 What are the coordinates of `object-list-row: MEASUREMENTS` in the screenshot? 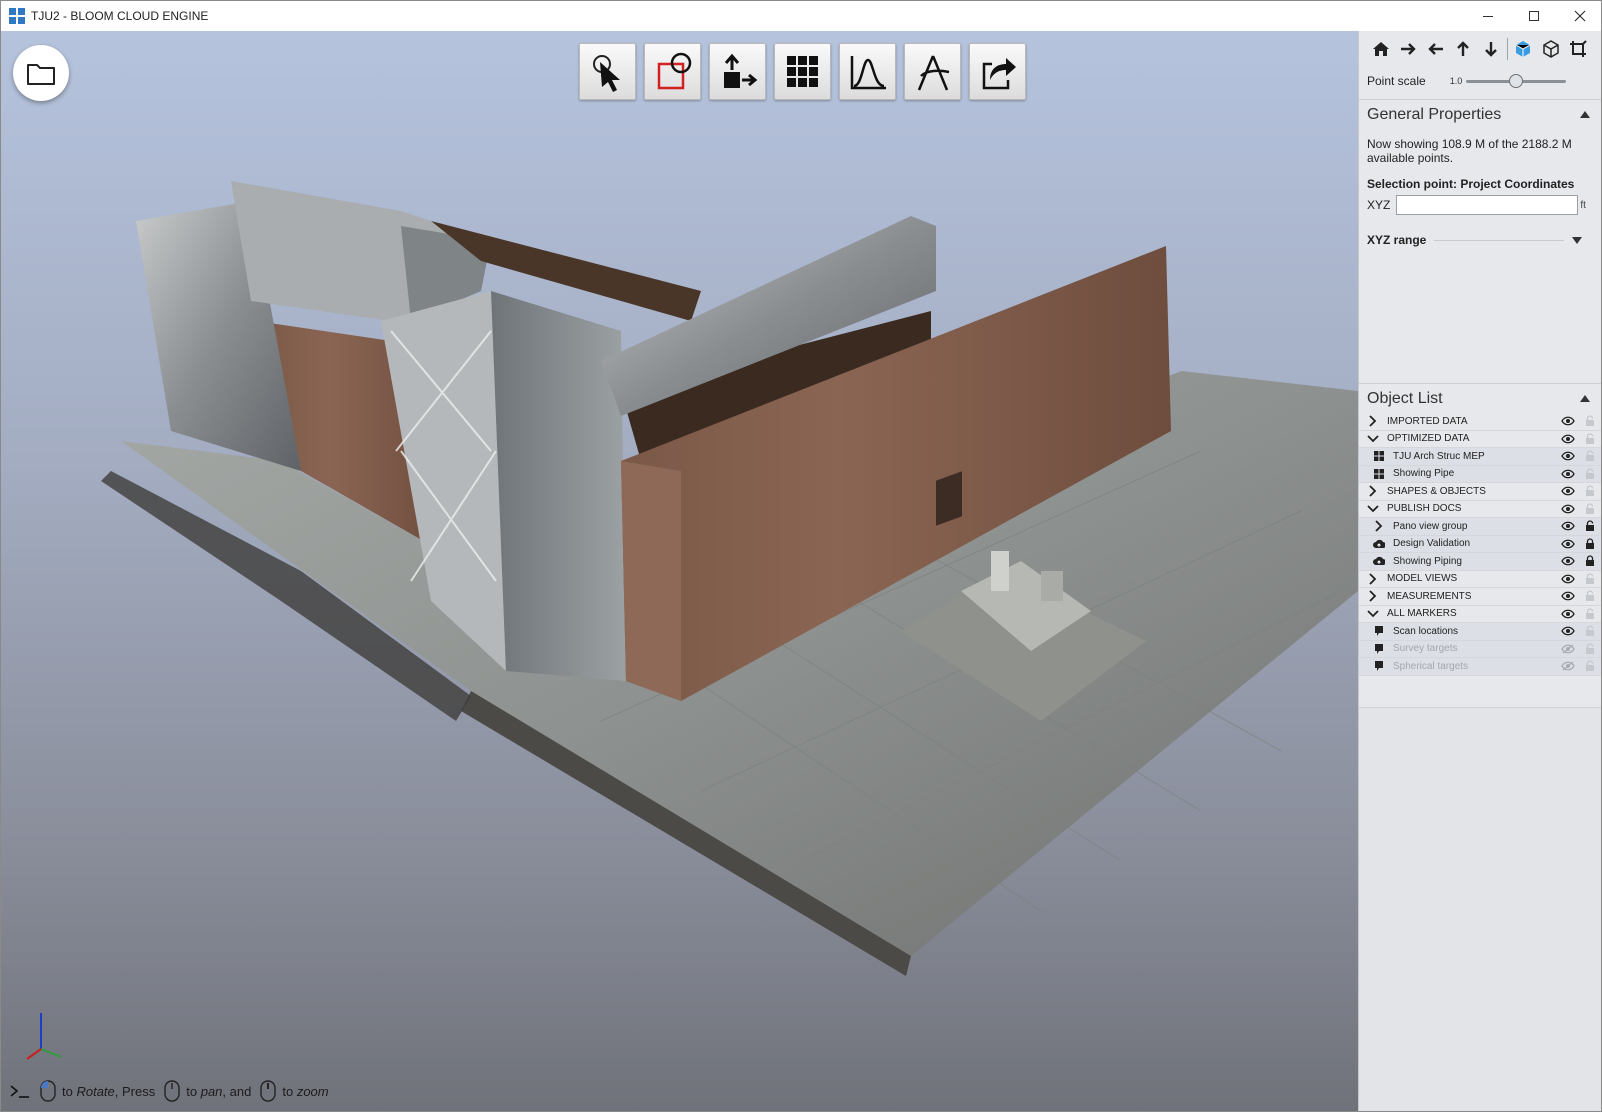 It's located at (1480, 597).